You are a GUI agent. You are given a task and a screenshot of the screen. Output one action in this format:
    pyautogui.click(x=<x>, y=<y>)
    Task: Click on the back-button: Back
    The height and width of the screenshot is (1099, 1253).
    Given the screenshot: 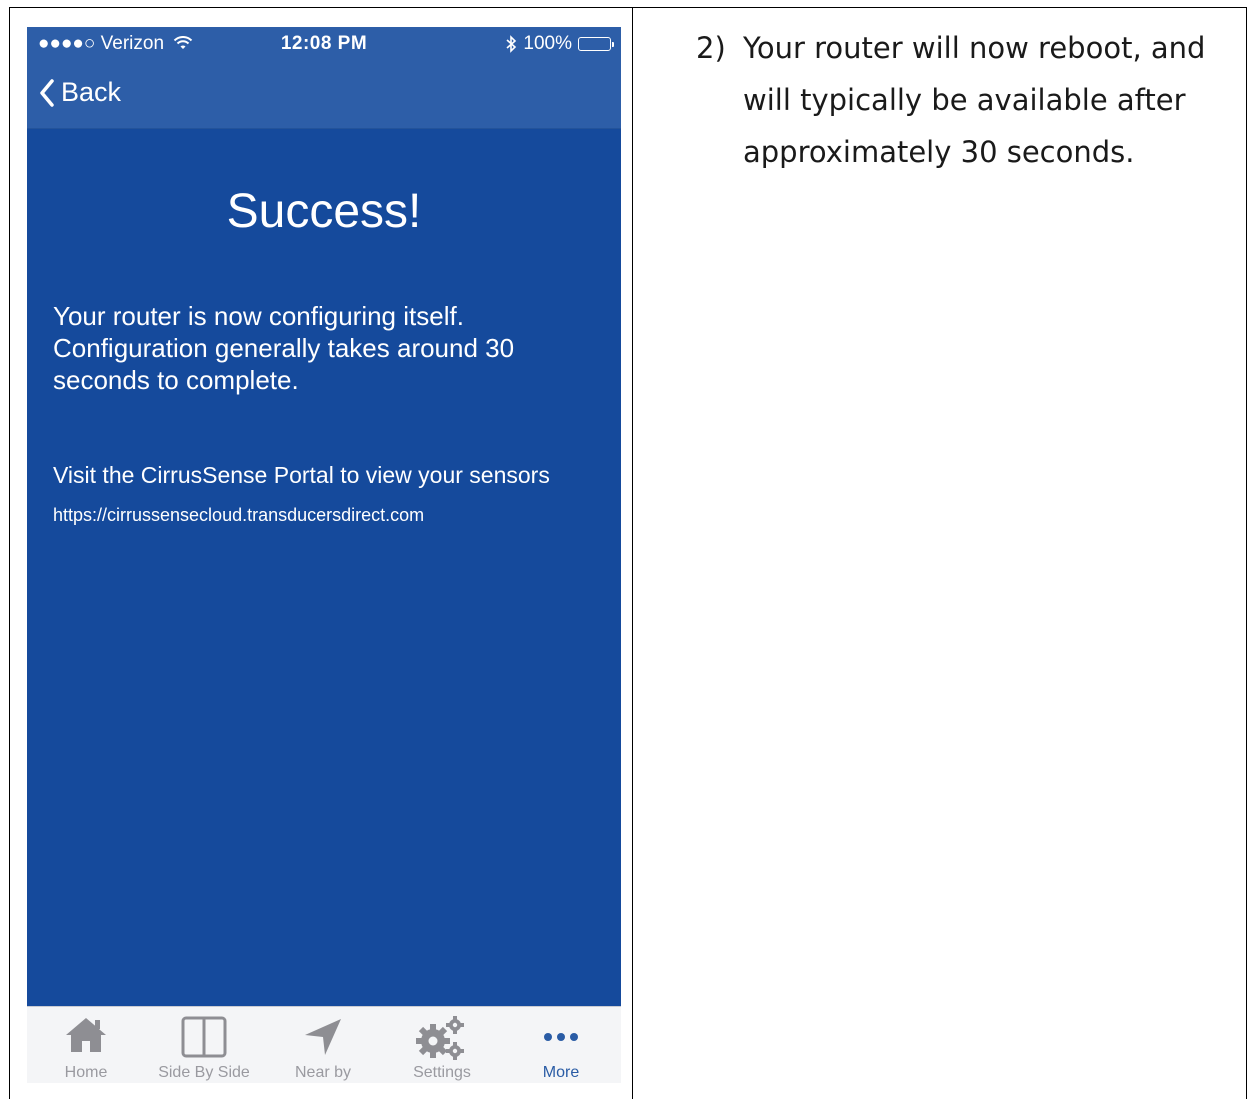 What is the action you would take?
    pyautogui.click(x=80, y=92)
    